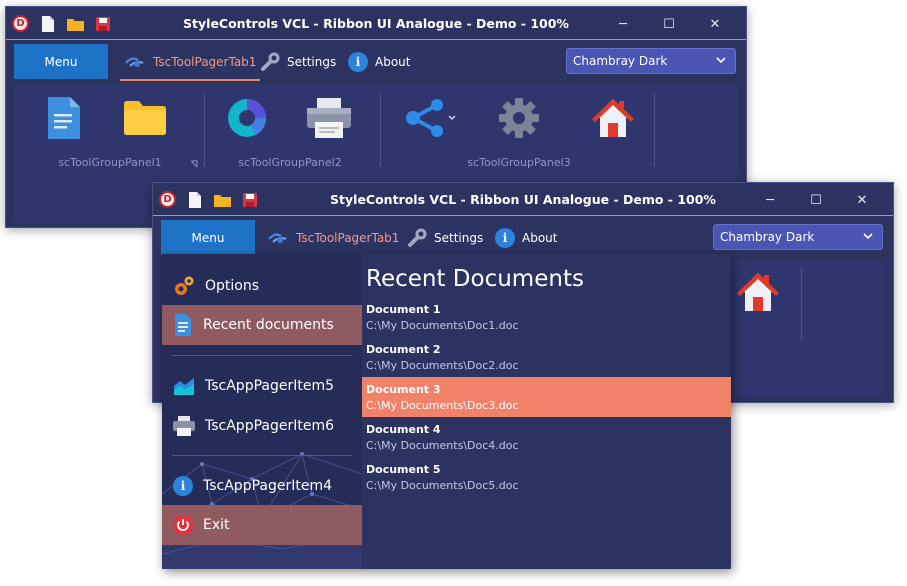 The height and width of the screenshot is (586, 907). I want to click on document-button, so click(63, 118).